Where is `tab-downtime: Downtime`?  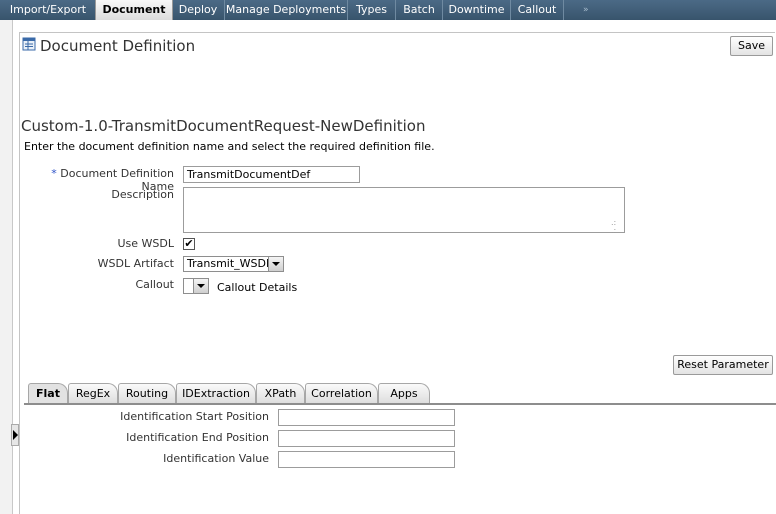
tab-downtime: Downtime is located at coordinates (477, 10).